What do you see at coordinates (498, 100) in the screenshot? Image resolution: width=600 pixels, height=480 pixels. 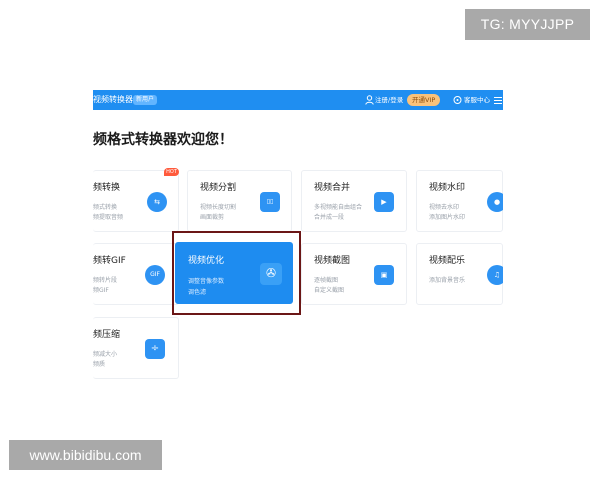 I see `menu-icon` at bounding box center [498, 100].